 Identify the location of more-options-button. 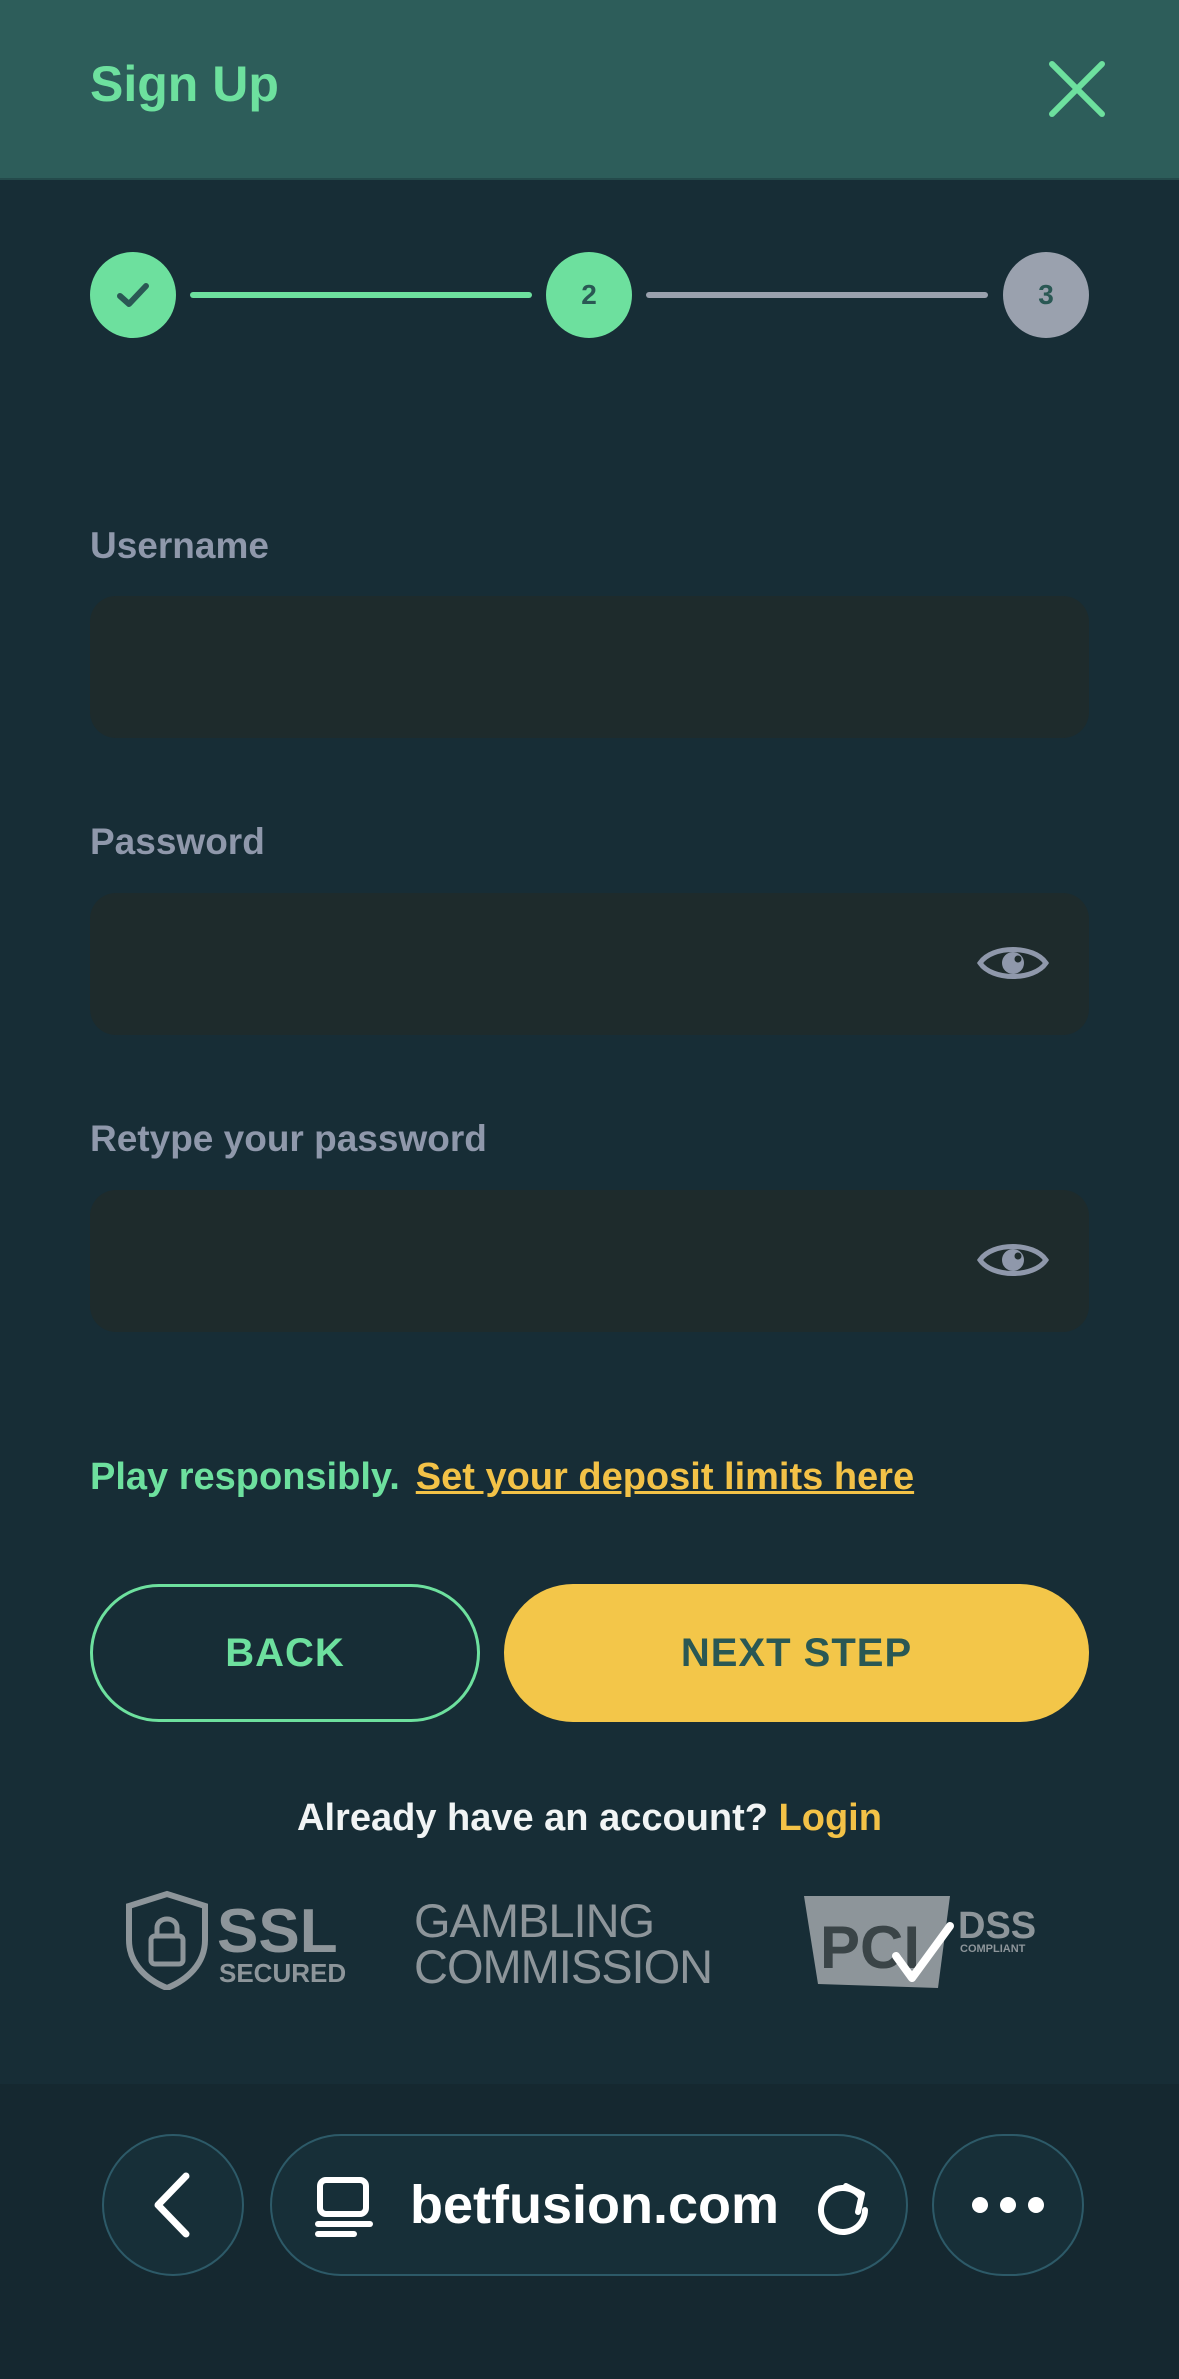
(1008, 2205).